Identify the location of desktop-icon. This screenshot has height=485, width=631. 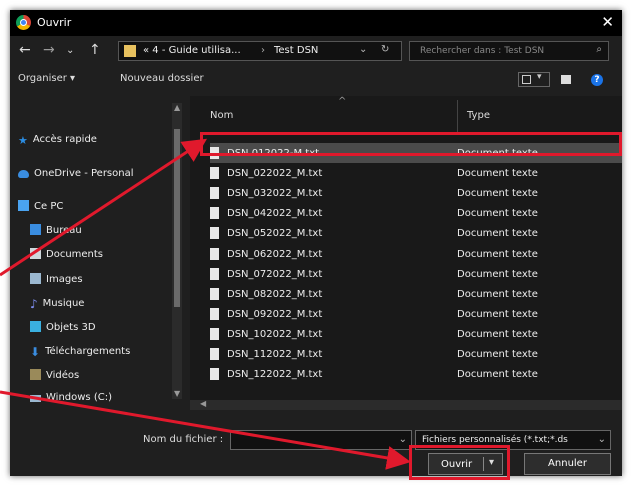
(35, 229).